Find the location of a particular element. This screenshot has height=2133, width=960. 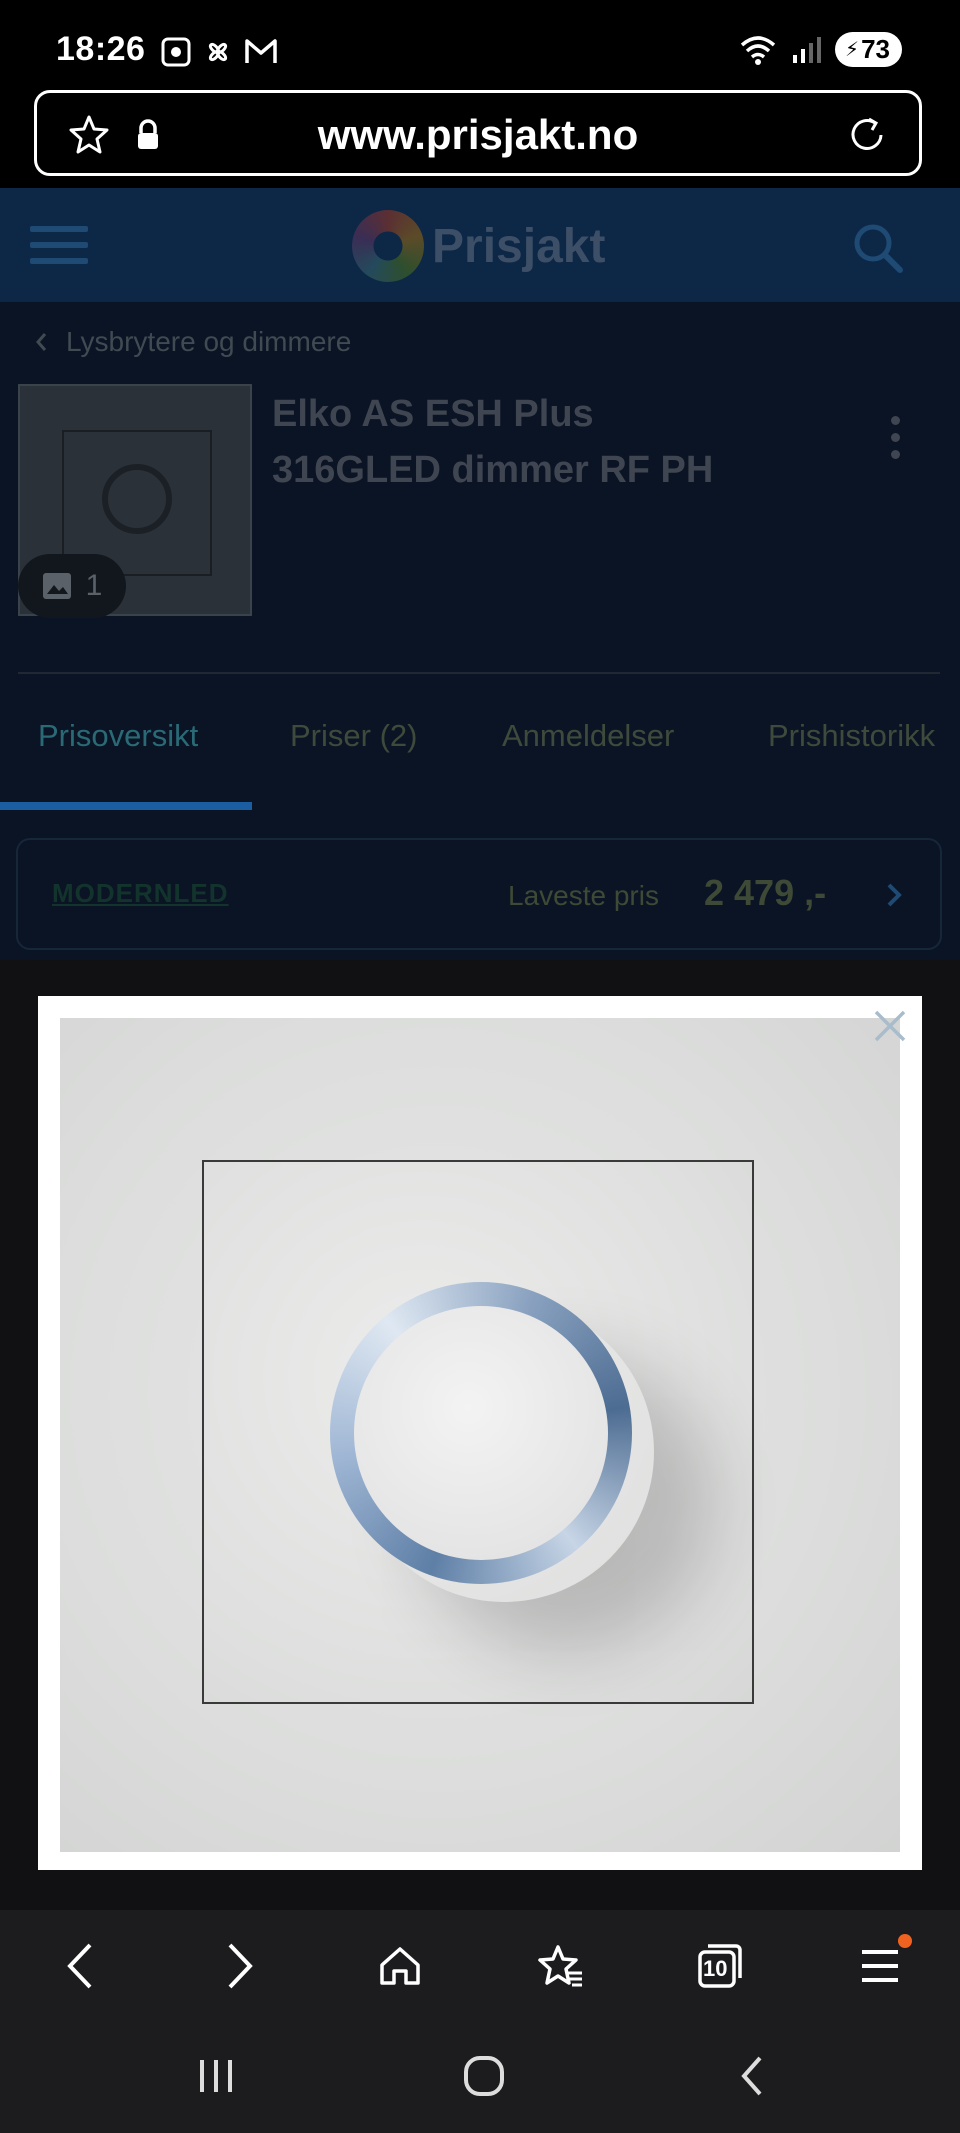

logo-ring-icon is located at coordinates (388, 246).